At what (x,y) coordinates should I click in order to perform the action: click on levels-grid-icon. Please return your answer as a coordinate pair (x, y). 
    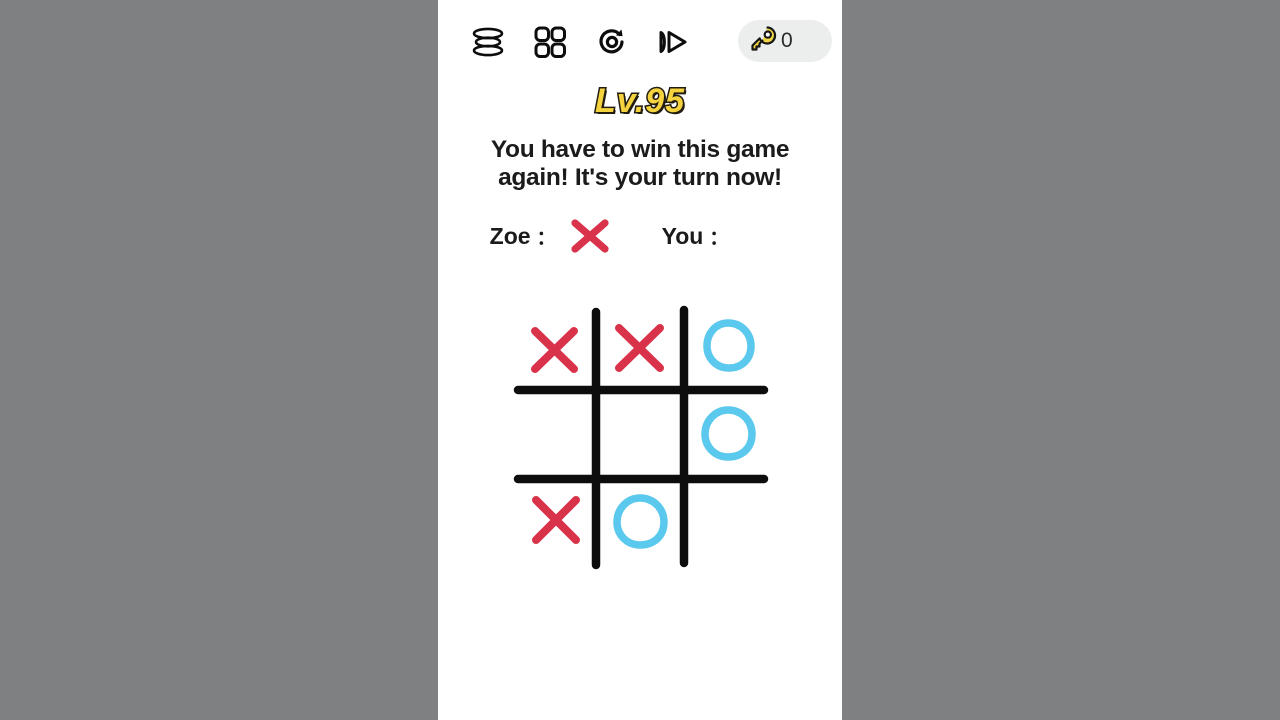
    Looking at the image, I should click on (550, 42).